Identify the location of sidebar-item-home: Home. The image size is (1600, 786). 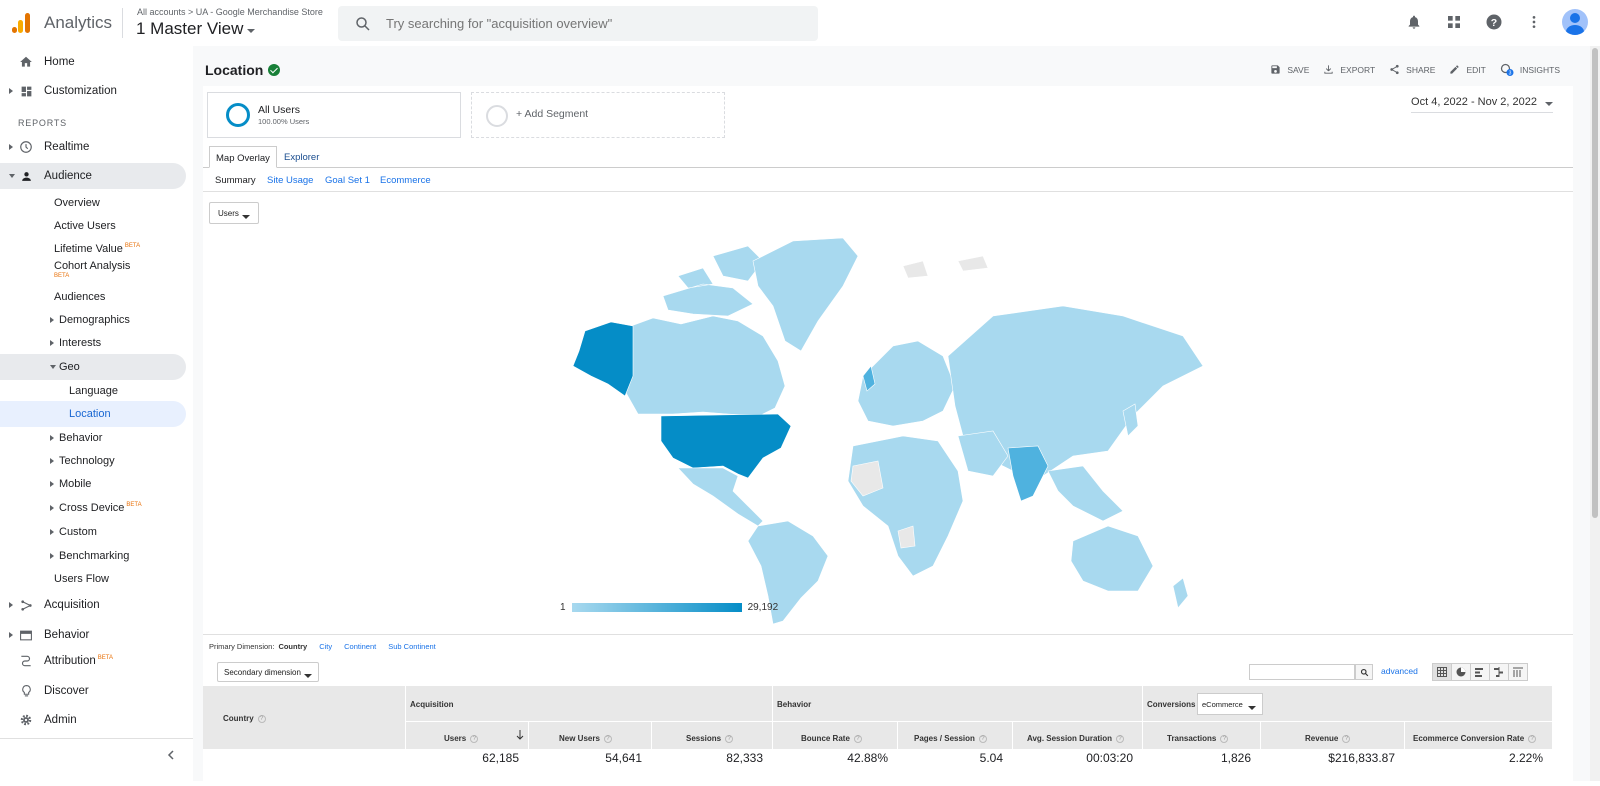
(93, 62).